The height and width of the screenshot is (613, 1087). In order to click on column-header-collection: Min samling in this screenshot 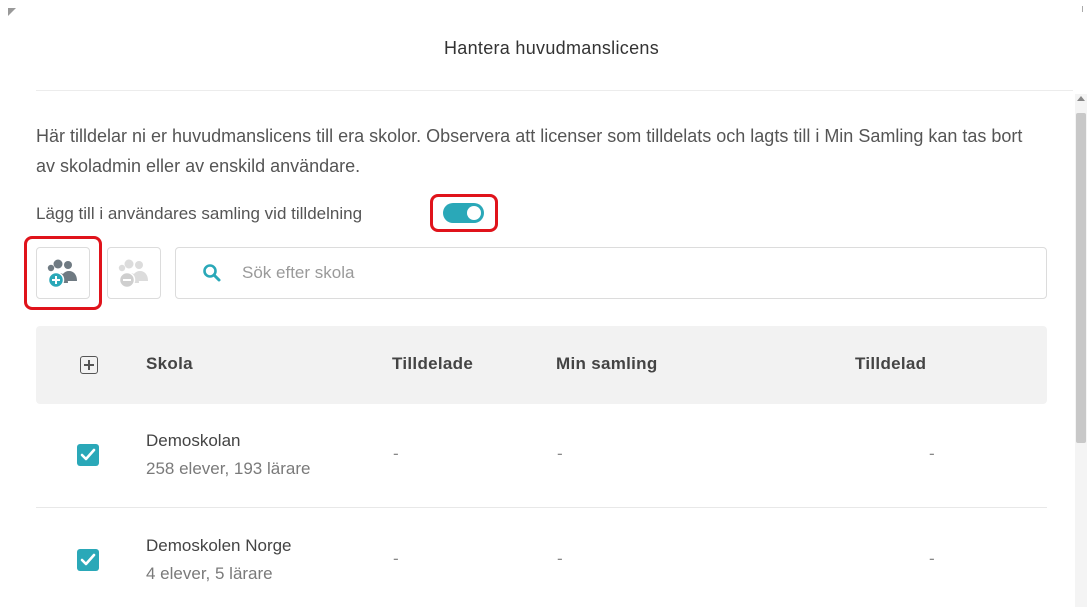, I will do `click(607, 364)`.